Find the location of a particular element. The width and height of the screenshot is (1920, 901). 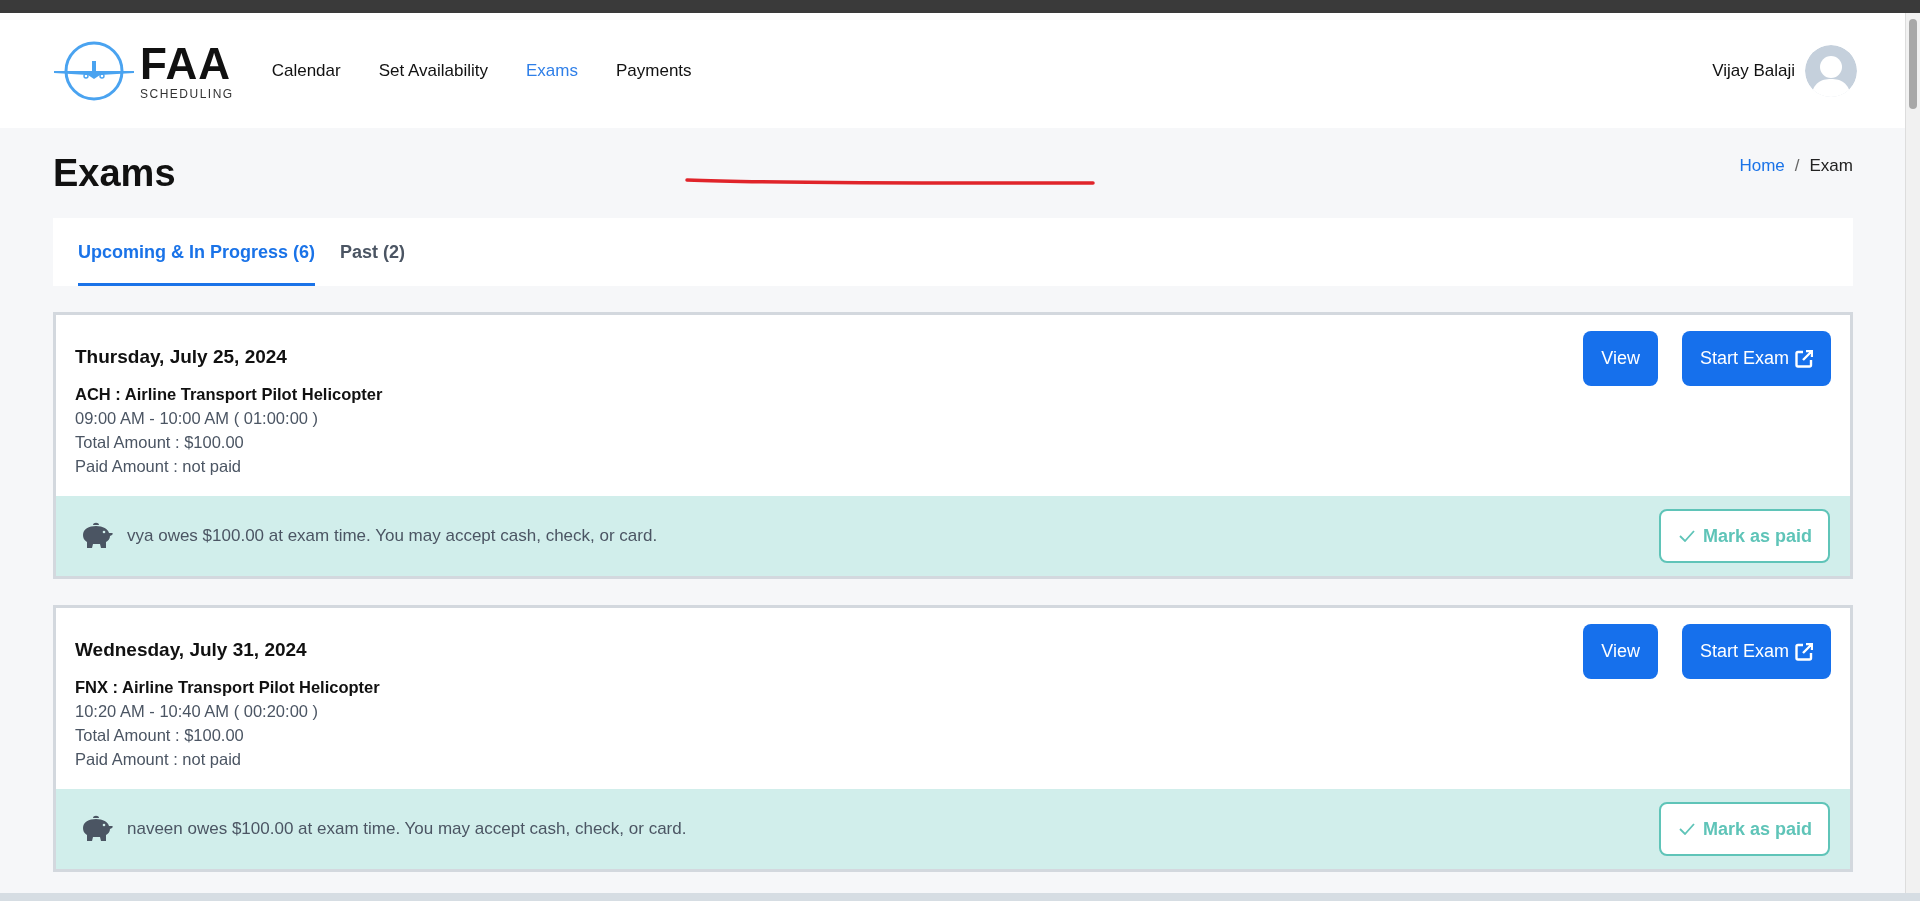

avatar-icon is located at coordinates (1831, 70).